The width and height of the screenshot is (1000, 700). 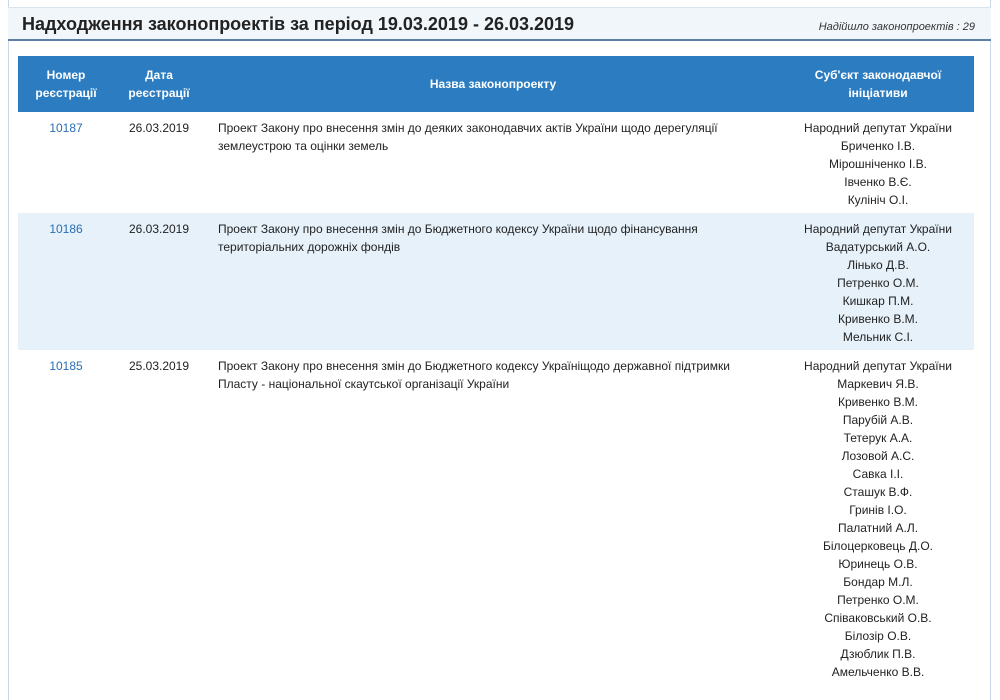 What do you see at coordinates (878, 438) in the screenshot?
I see `author-line: Тетерук А.А.` at bounding box center [878, 438].